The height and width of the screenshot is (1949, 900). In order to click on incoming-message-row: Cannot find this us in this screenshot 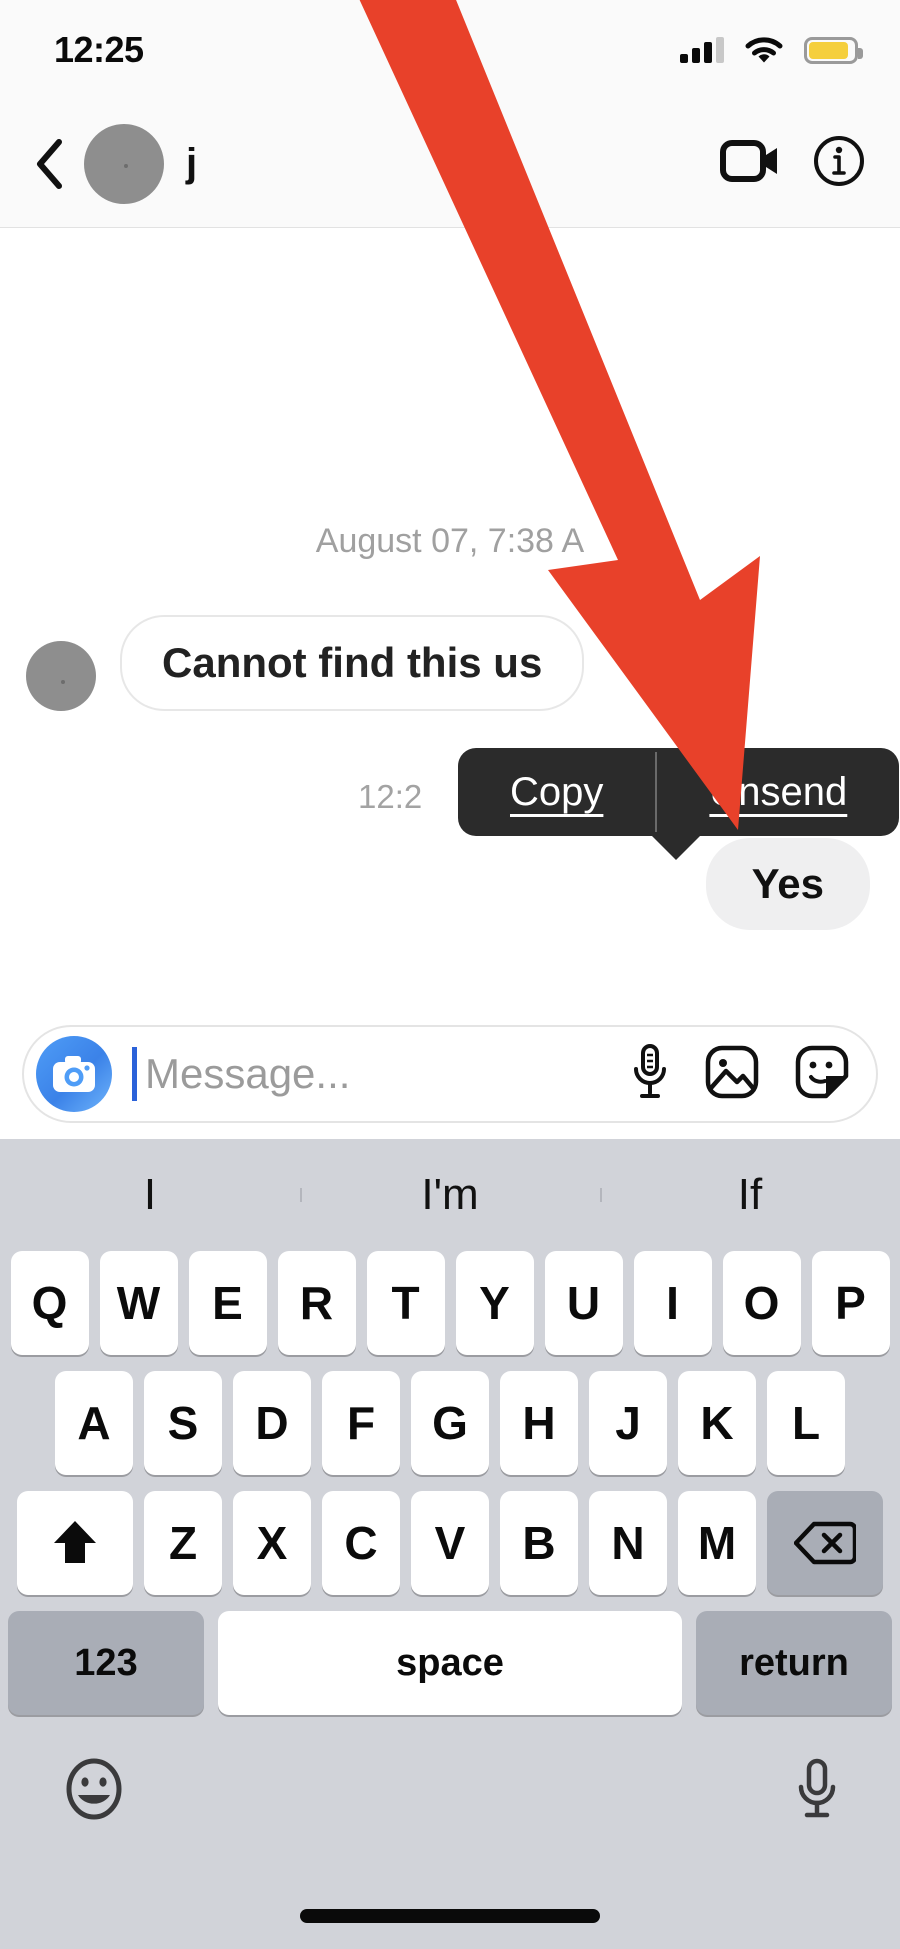, I will do `click(305, 663)`.